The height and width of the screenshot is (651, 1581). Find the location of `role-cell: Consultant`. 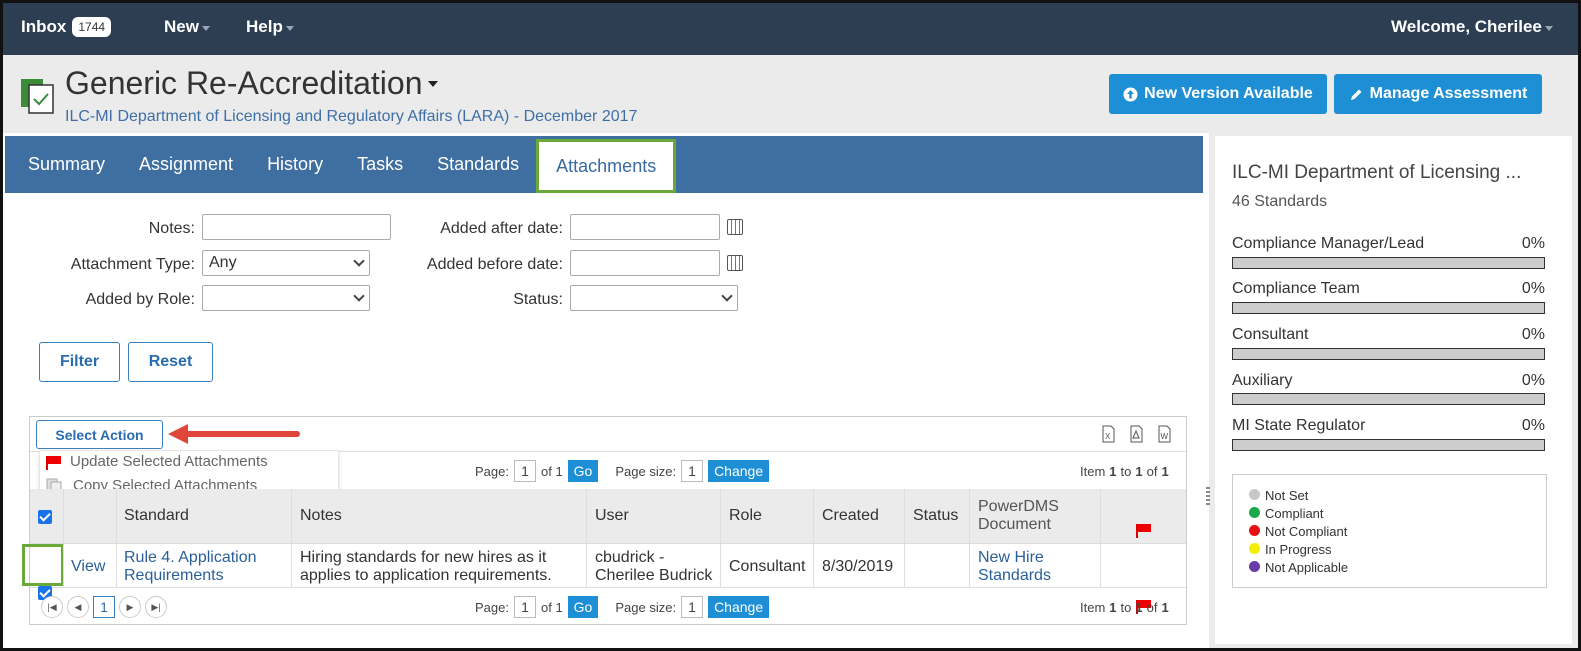

role-cell: Consultant is located at coordinates (767, 566).